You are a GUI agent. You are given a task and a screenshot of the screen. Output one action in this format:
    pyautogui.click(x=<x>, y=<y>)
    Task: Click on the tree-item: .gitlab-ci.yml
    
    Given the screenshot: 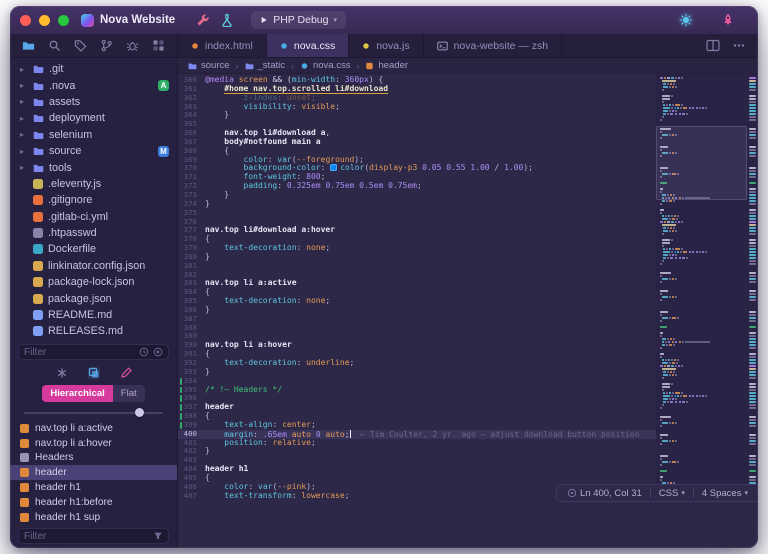 What is the action you would take?
    pyautogui.click(x=93, y=217)
    